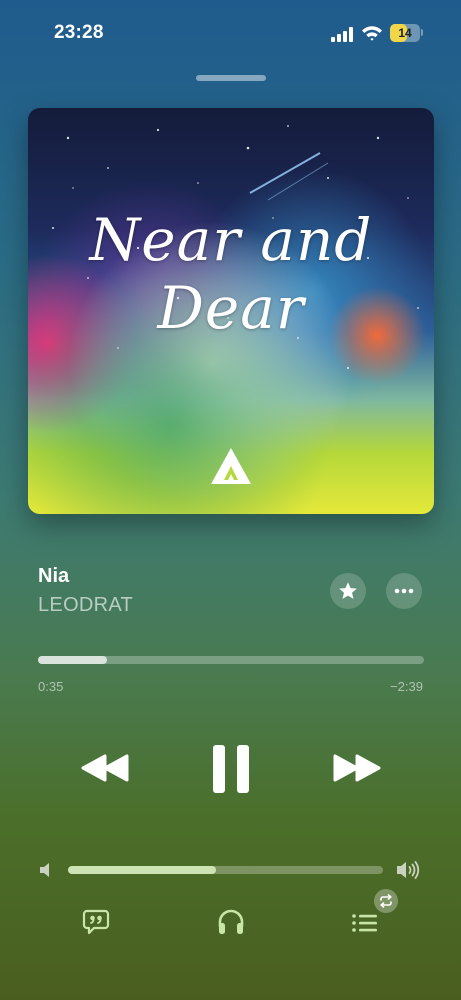 This screenshot has width=461, height=1000. What do you see at coordinates (225, 870) in the screenshot?
I see `volume-slider` at bounding box center [225, 870].